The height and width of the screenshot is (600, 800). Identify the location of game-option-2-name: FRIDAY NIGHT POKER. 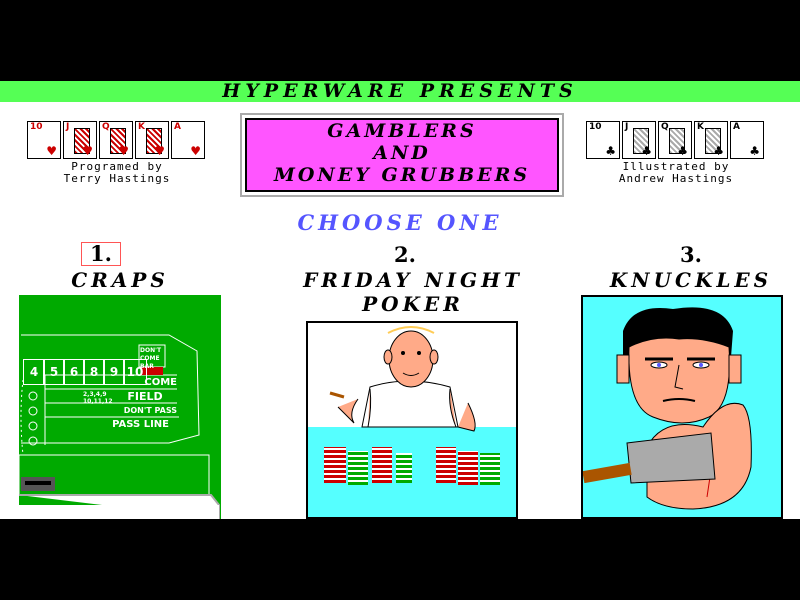
(413, 292).